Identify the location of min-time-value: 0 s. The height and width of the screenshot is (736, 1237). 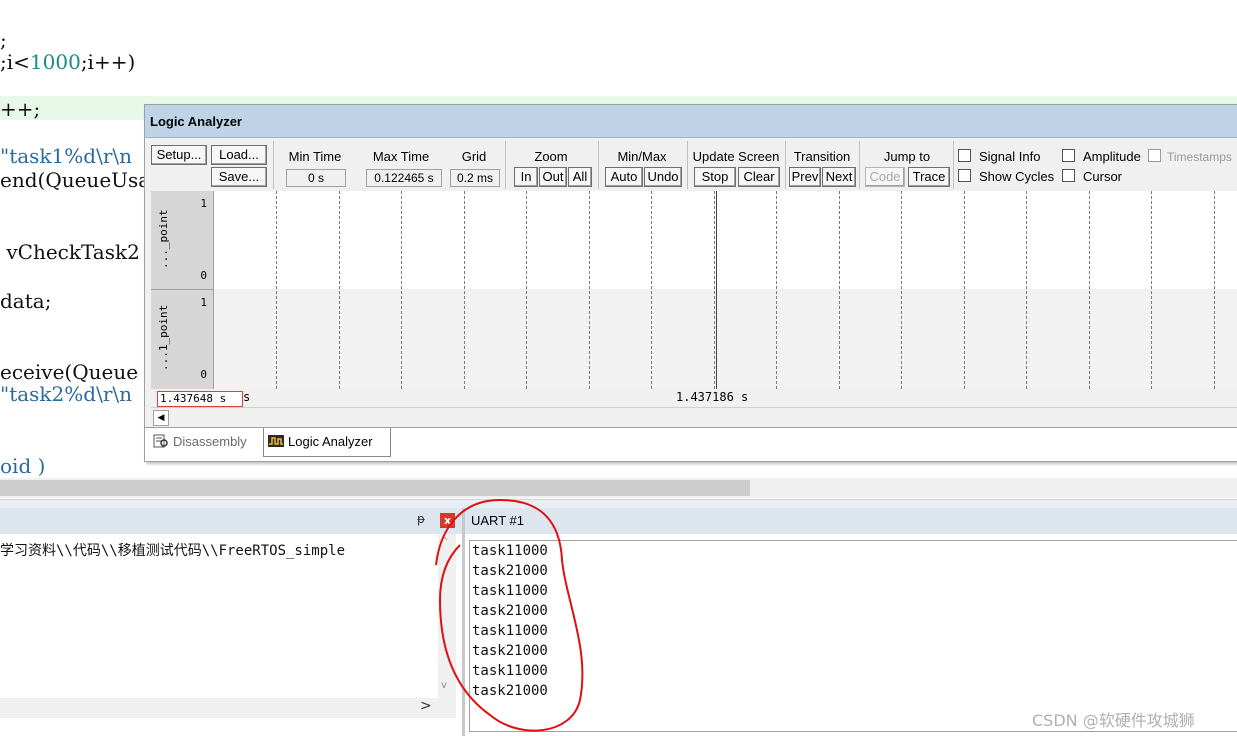
(316, 178).